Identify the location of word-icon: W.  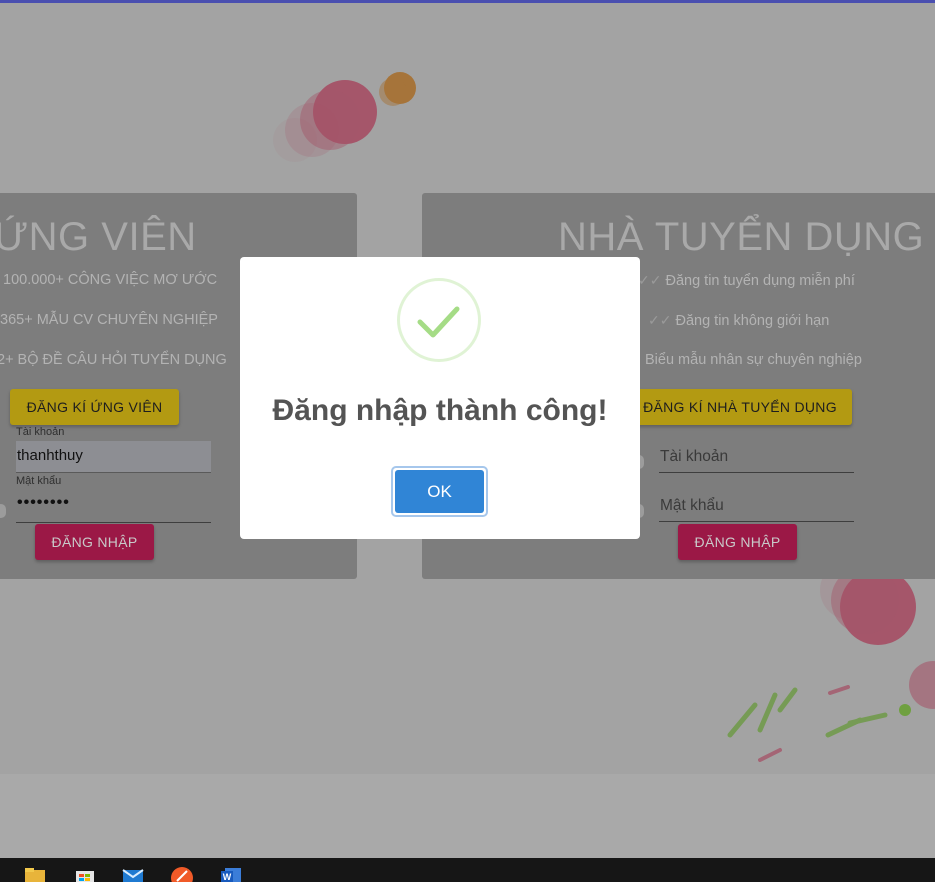
(231, 874).